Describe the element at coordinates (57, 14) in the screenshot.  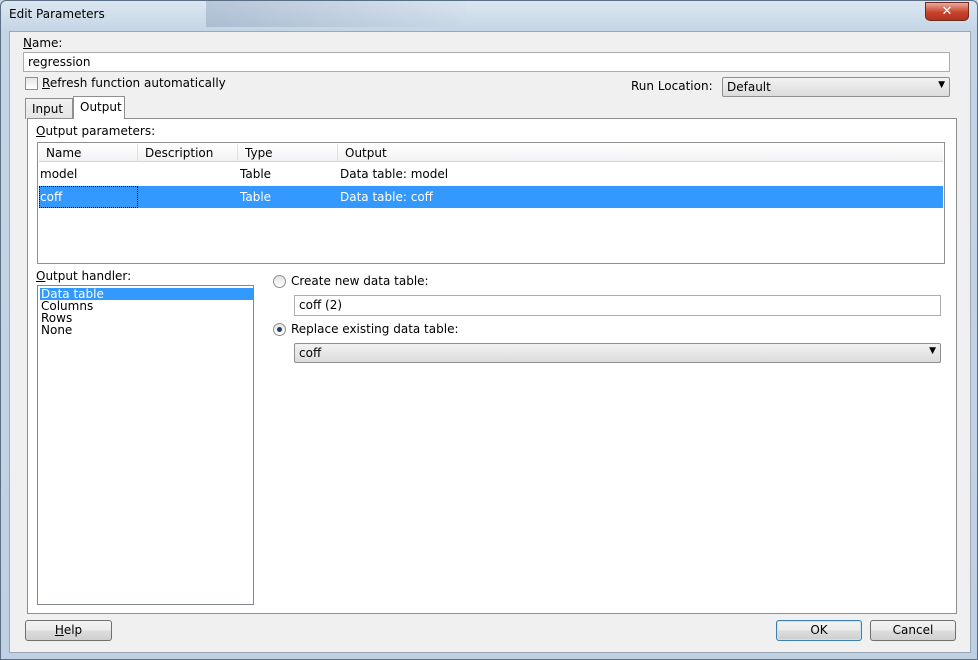
I see `window-title: Edit Parameters` at that location.